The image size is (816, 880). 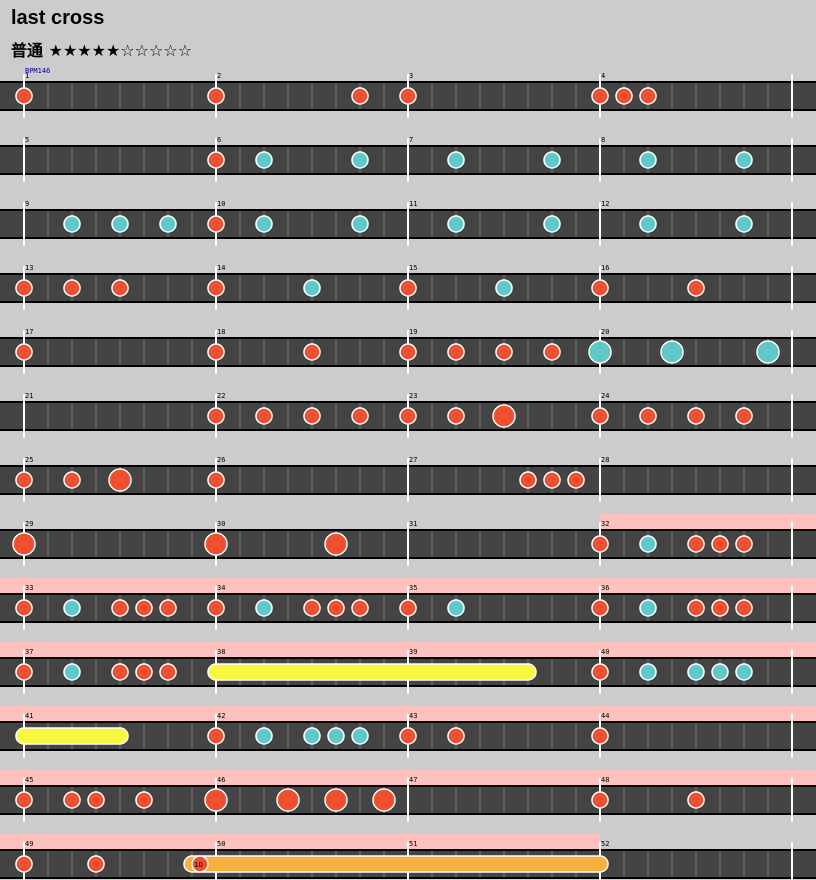 What do you see at coordinates (600, 352) in the screenshot?
I see `ka-big-note` at bounding box center [600, 352].